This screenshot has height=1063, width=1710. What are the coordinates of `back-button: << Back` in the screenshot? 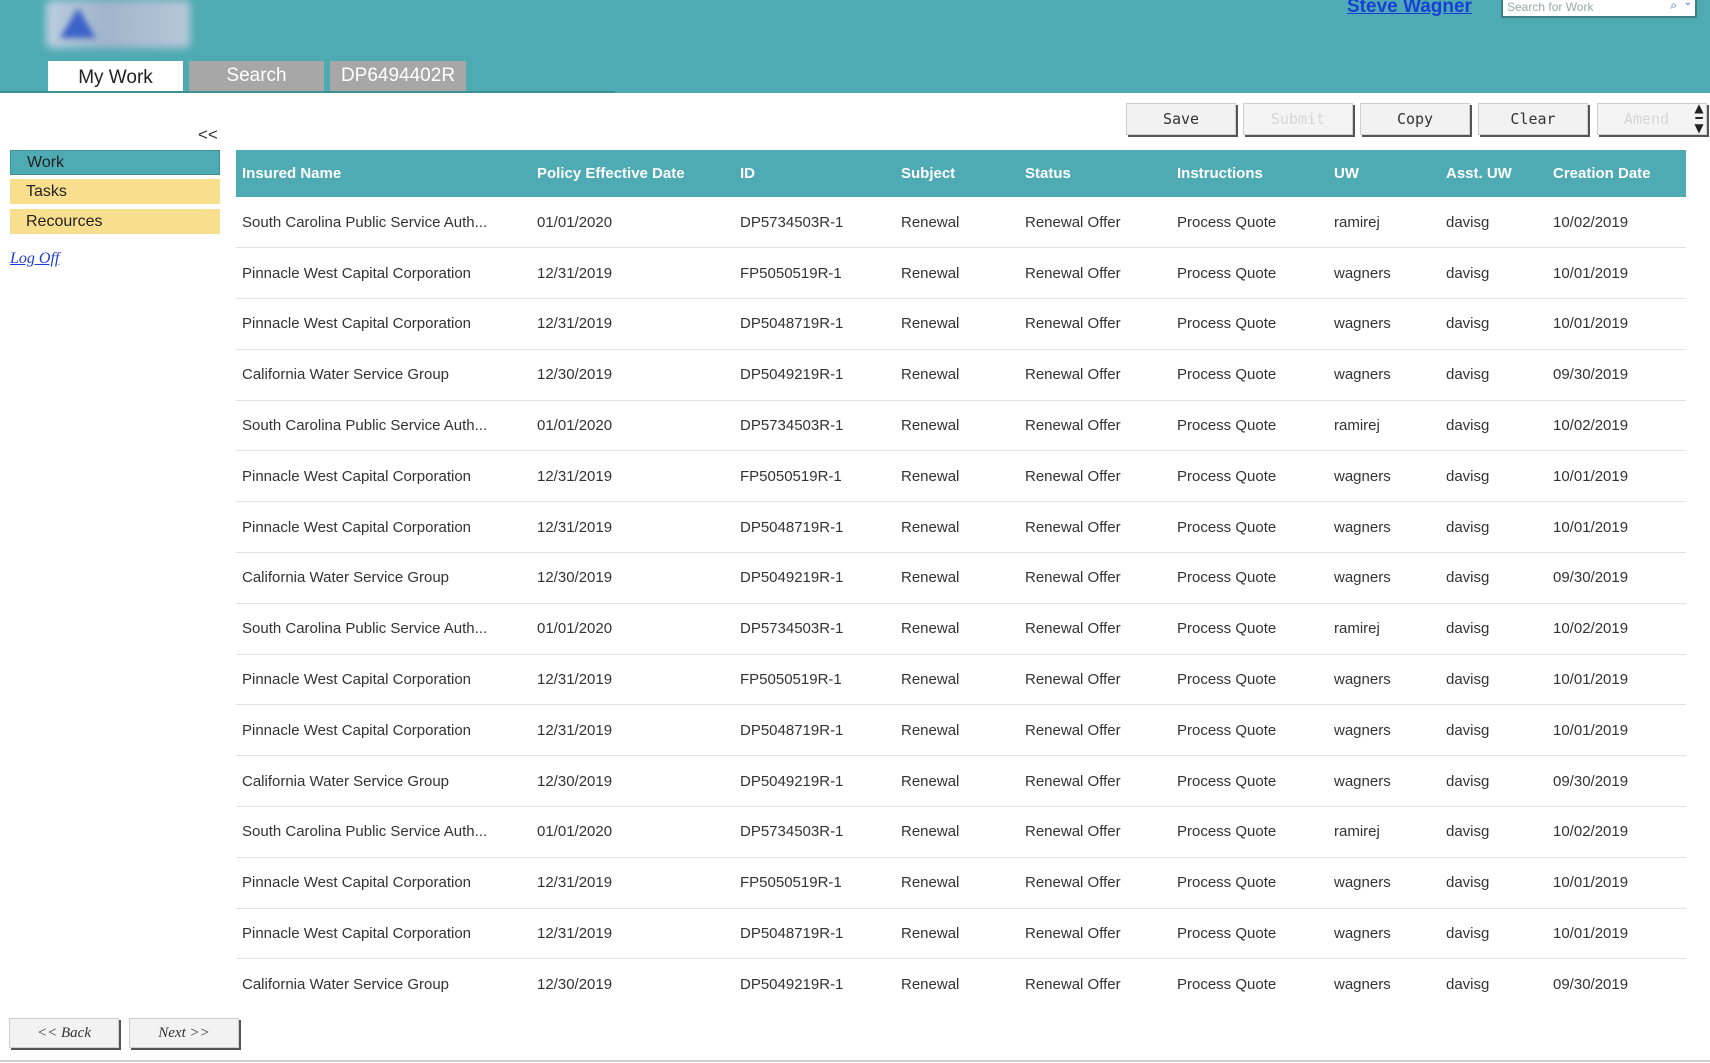 It's located at (64, 1033).